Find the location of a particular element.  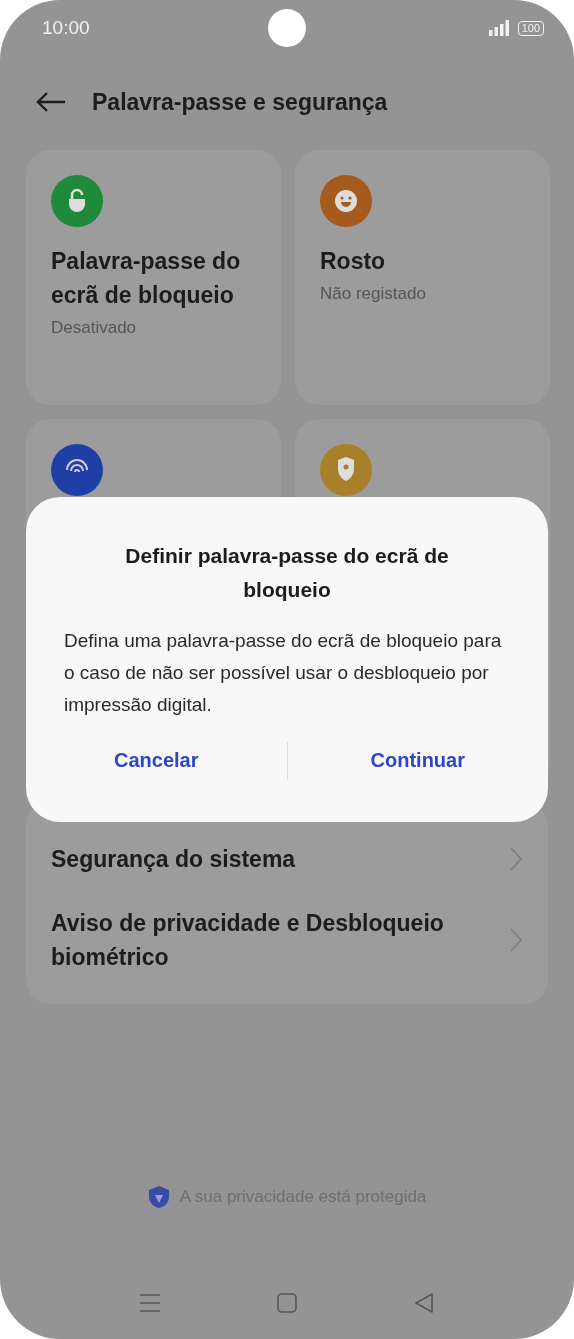

dialog-title: Definir palavra-passe do ecrã de bloqueio is located at coordinates (287, 573).